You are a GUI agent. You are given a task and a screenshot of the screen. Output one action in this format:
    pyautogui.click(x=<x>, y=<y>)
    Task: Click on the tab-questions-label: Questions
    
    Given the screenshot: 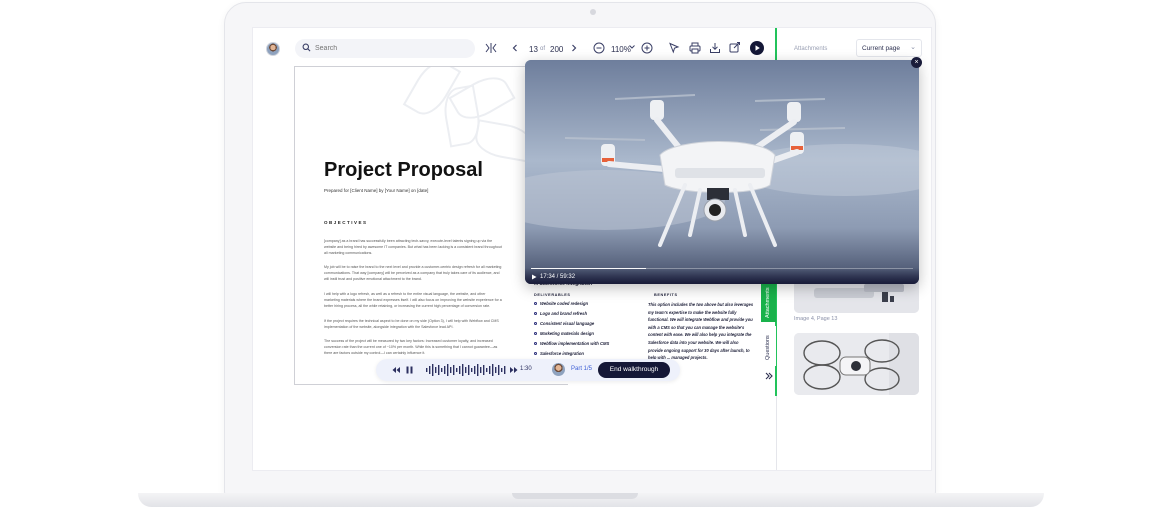 What is the action you would take?
    pyautogui.click(x=768, y=347)
    